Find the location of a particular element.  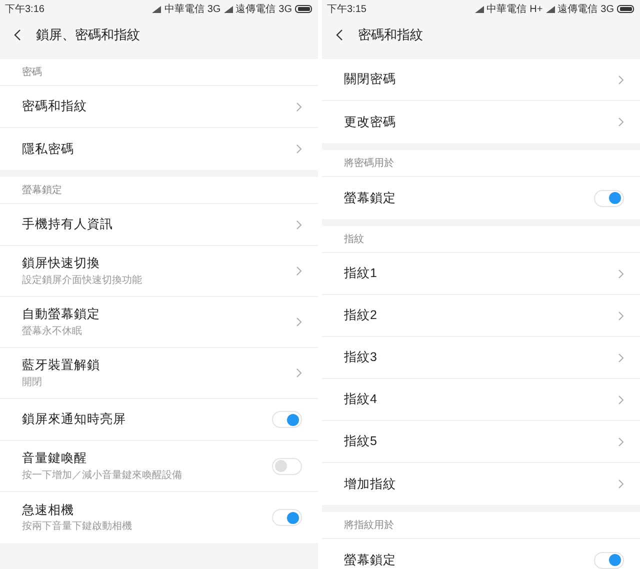

settings-row: 指紋3 is located at coordinates (481, 358).